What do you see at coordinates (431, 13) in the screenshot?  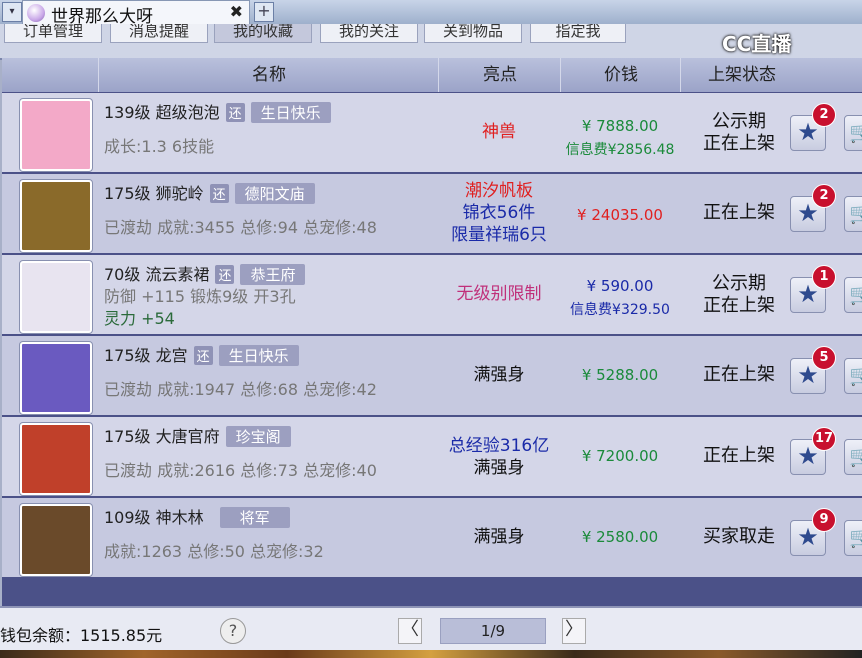 I see `browser-tab-bar: ▾ 世界那么大呀 ✖ +` at bounding box center [431, 13].